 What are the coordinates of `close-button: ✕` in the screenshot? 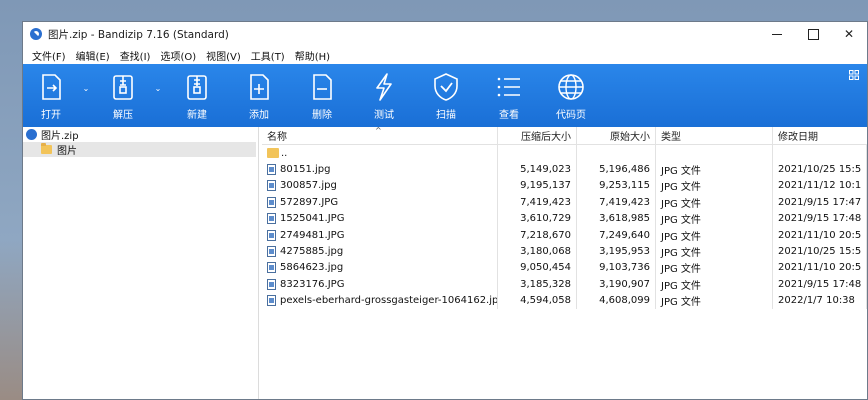 It's located at (849, 34).